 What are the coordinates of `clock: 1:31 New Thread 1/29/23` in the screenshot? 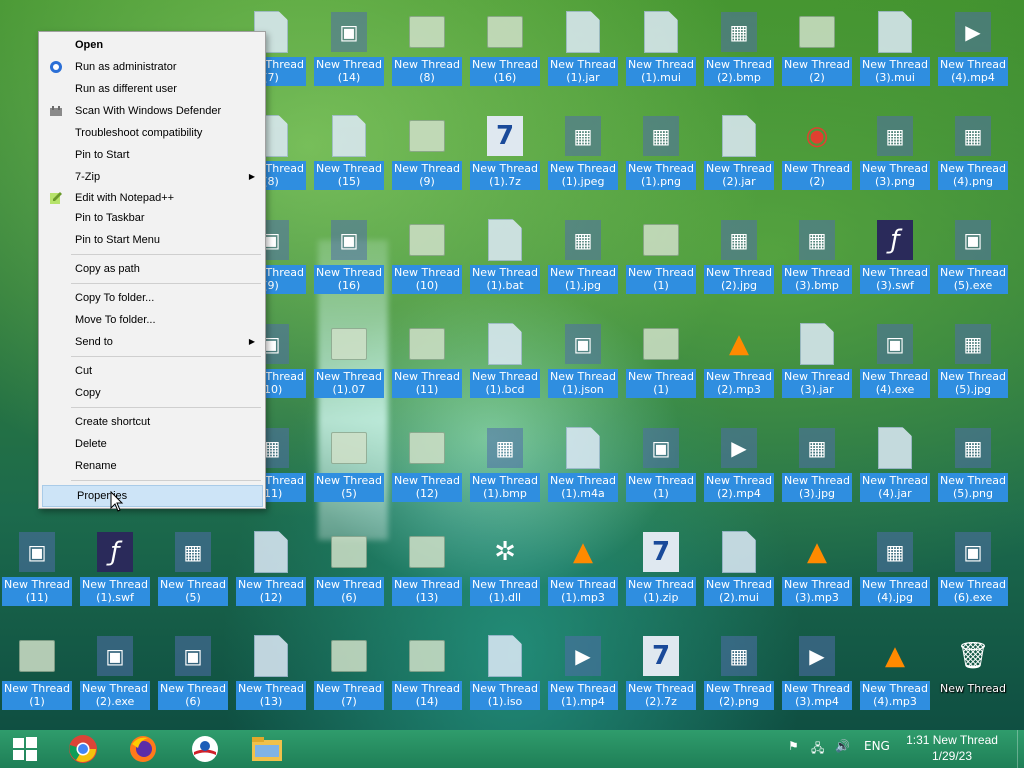 It's located at (952, 748).